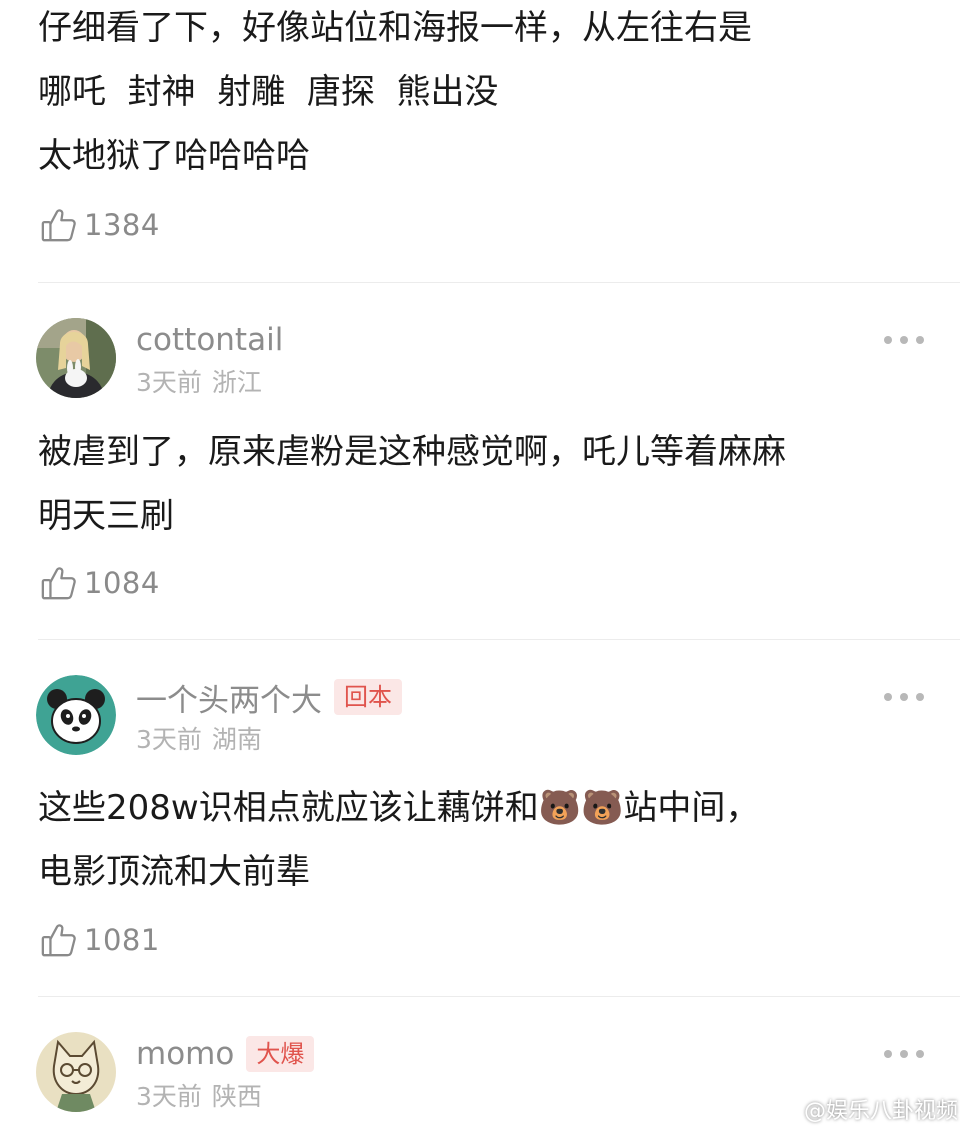 This screenshot has height=1134, width=960. What do you see at coordinates (122, 583) in the screenshot?
I see `like-count: 1084` at bounding box center [122, 583].